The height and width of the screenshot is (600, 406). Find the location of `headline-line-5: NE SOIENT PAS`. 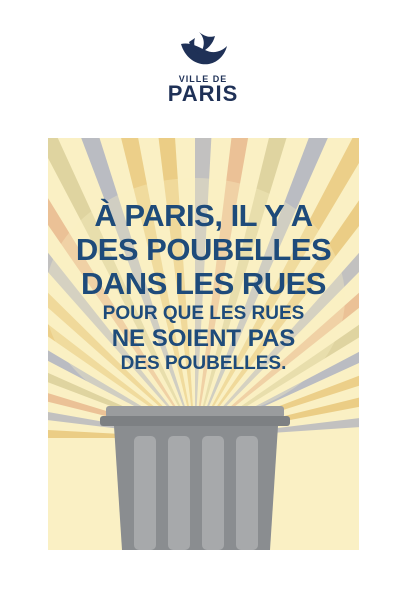

headline-line-5: NE SOIENT PAS is located at coordinates (203, 338).